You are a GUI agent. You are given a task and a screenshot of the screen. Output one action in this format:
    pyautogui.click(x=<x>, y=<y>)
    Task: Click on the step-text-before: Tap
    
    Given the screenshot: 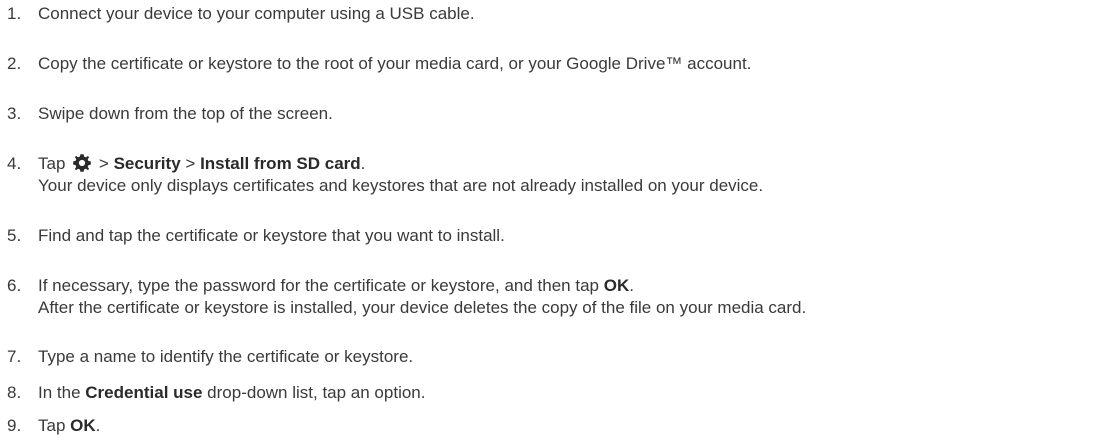 What is the action you would take?
    pyautogui.click(x=52, y=425)
    